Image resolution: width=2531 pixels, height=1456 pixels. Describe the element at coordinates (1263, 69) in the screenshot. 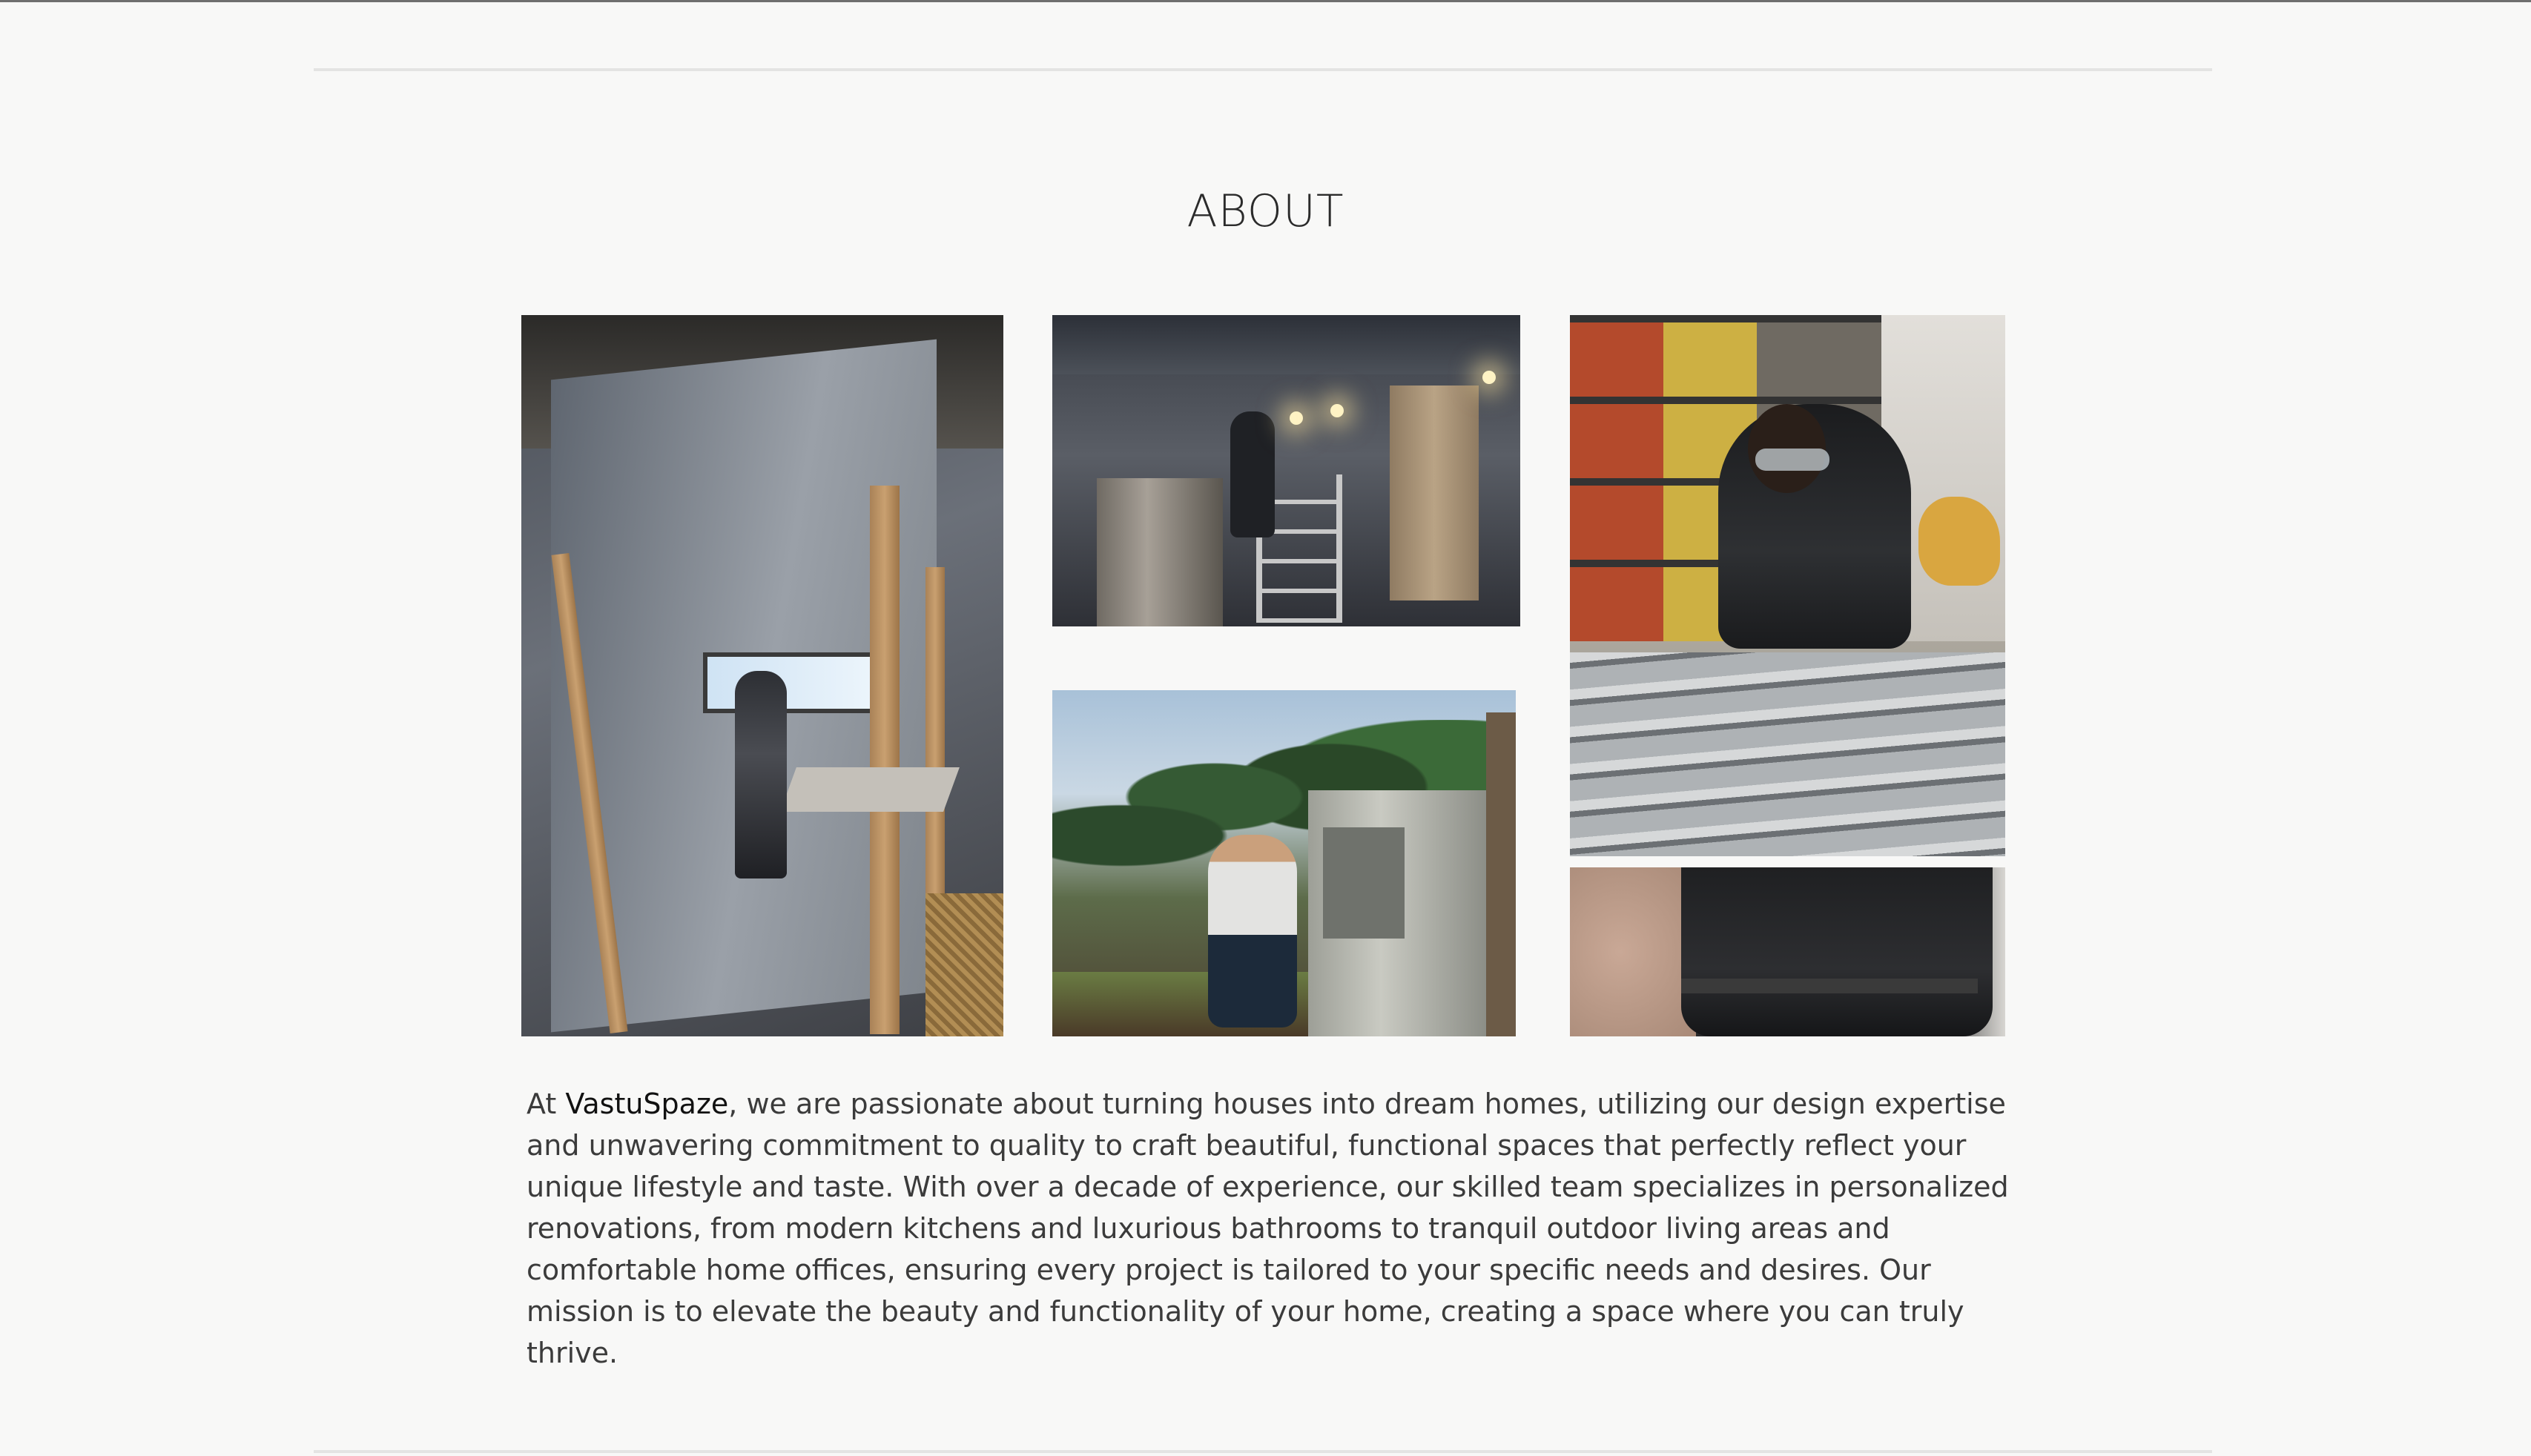

I see `section-divider-top` at that location.